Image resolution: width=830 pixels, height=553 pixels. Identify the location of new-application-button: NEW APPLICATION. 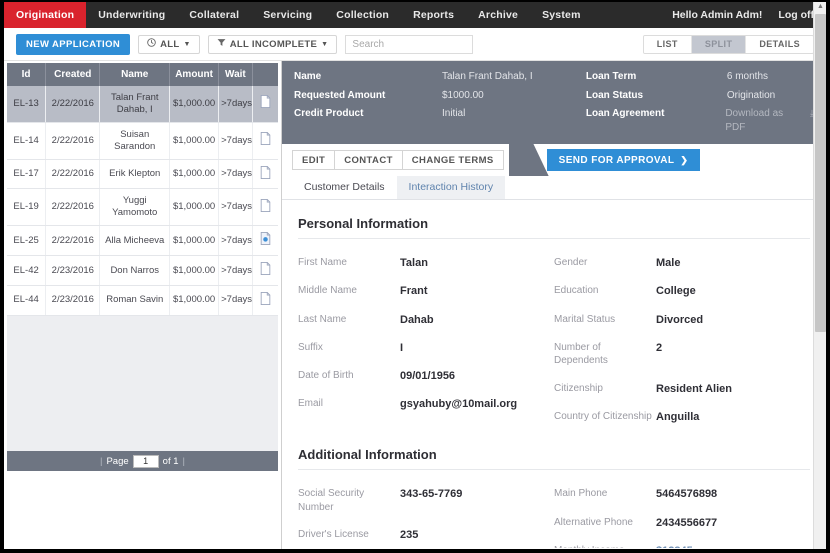
(73, 44).